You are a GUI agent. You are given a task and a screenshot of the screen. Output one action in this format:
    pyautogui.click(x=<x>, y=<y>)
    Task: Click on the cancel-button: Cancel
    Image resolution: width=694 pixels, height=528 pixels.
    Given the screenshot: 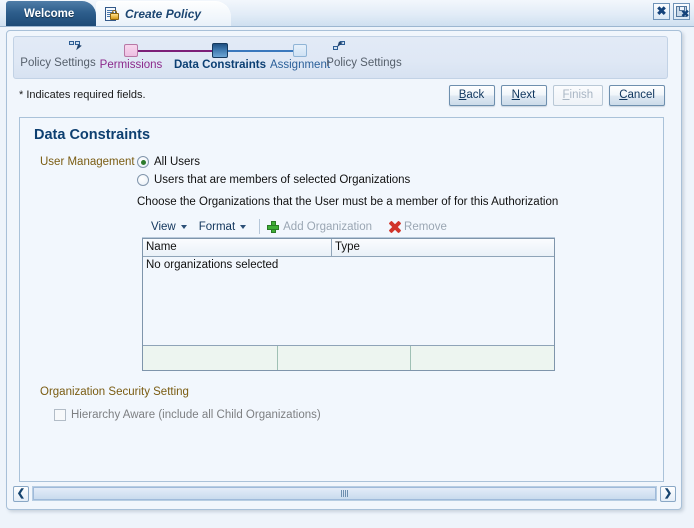 What is the action you would take?
    pyautogui.click(x=637, y=95)
    